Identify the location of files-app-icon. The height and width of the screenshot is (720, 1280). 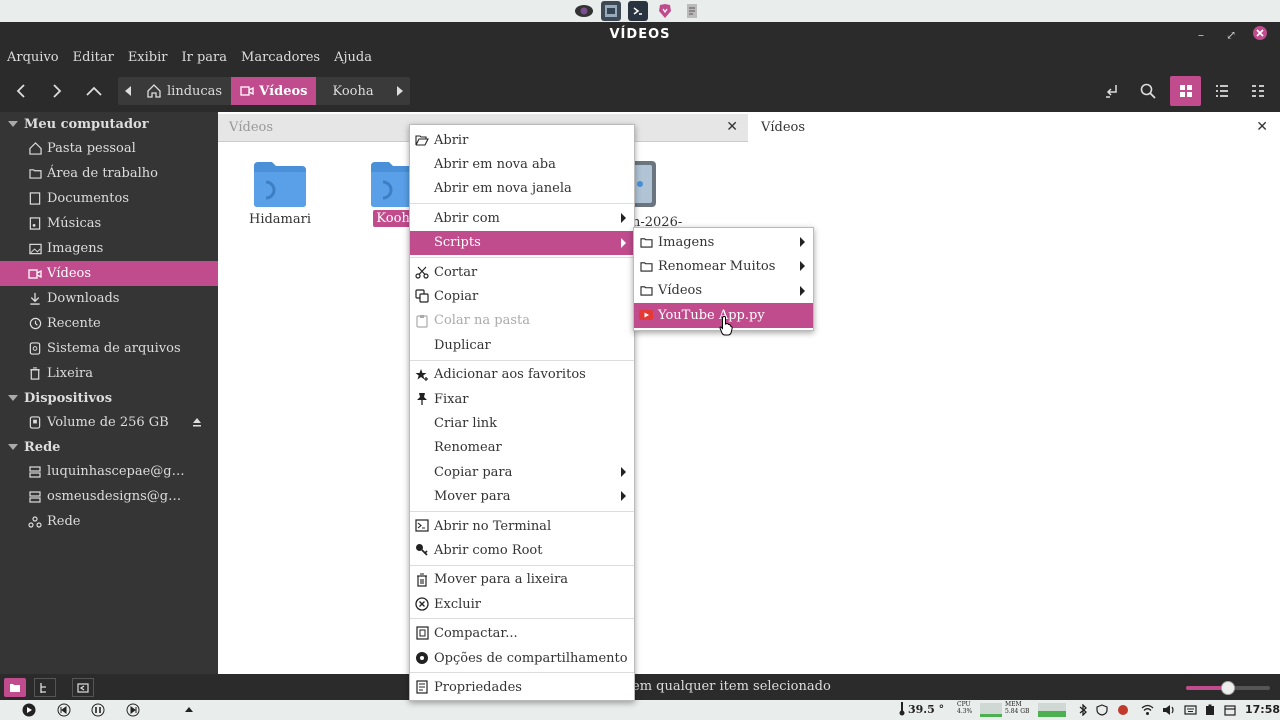
(611, 11).